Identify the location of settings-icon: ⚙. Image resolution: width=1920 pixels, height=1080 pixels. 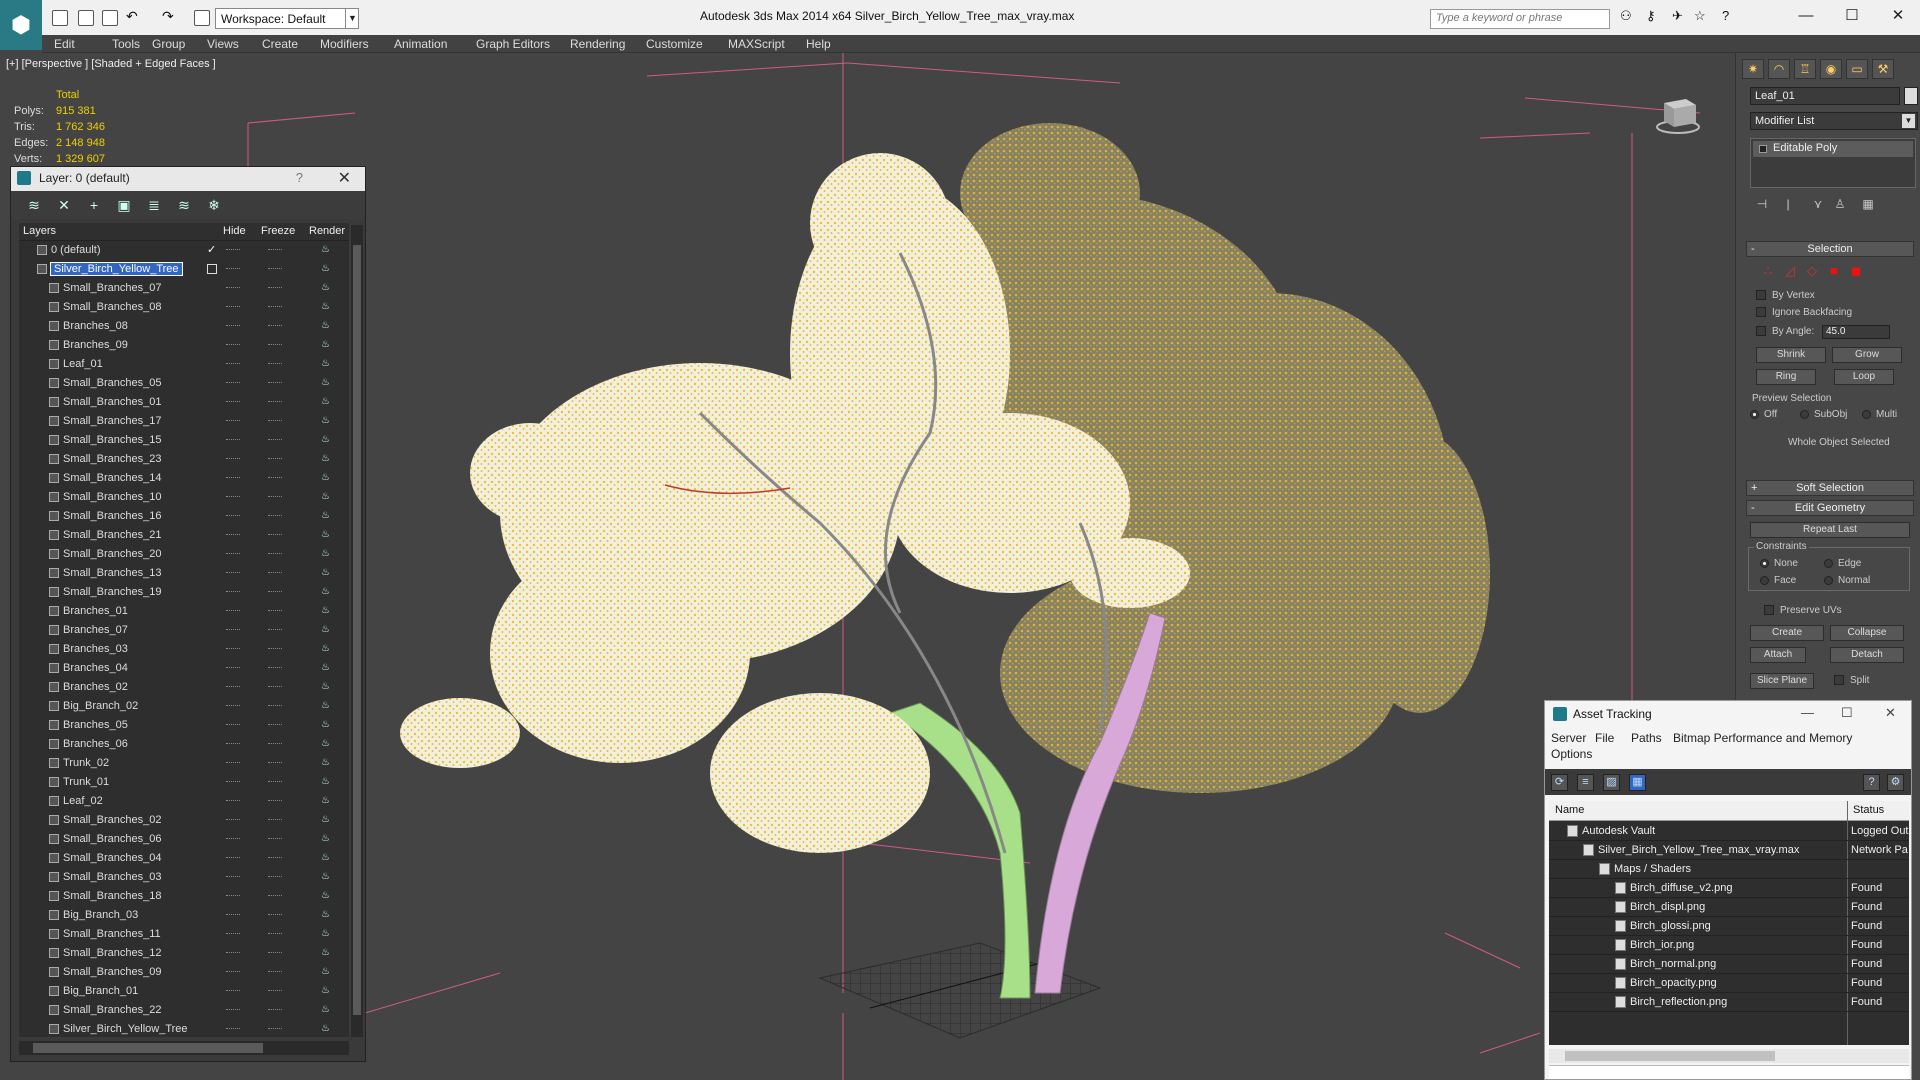
(1895, 782).